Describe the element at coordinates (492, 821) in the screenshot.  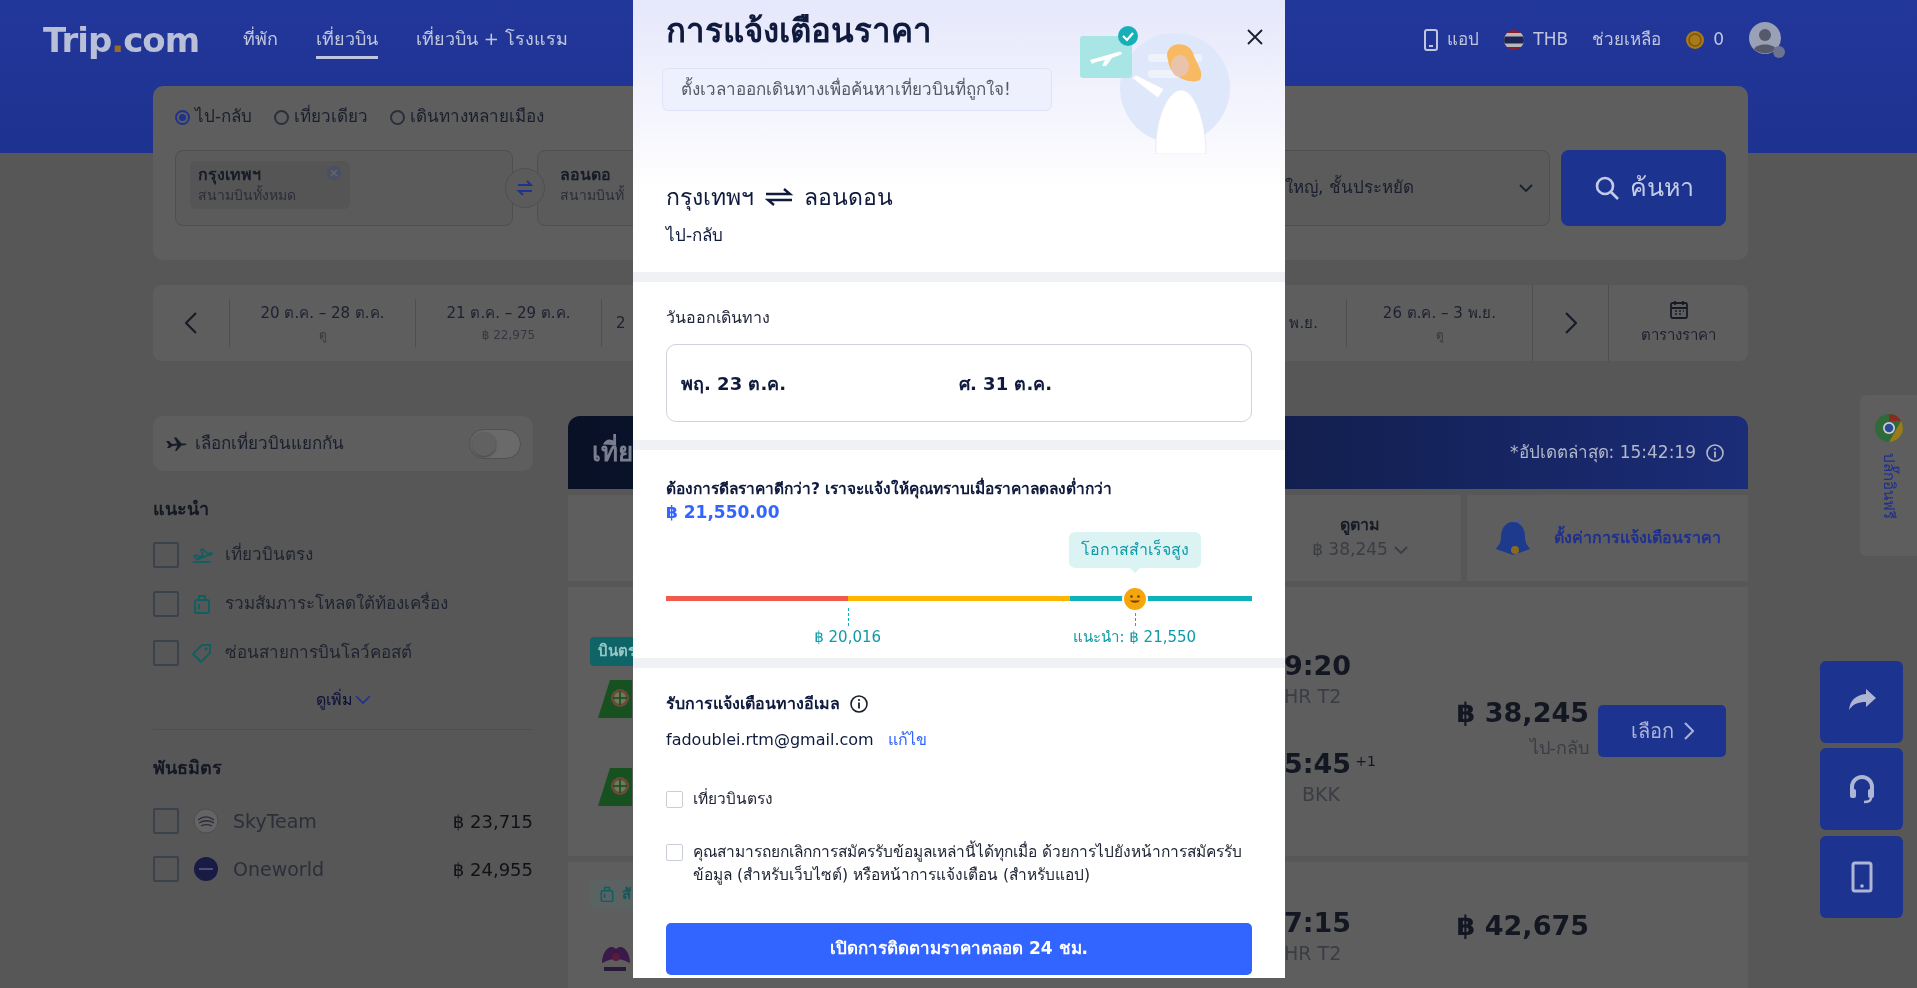
I see `alliance-price: ฿ 23,715` at that location.